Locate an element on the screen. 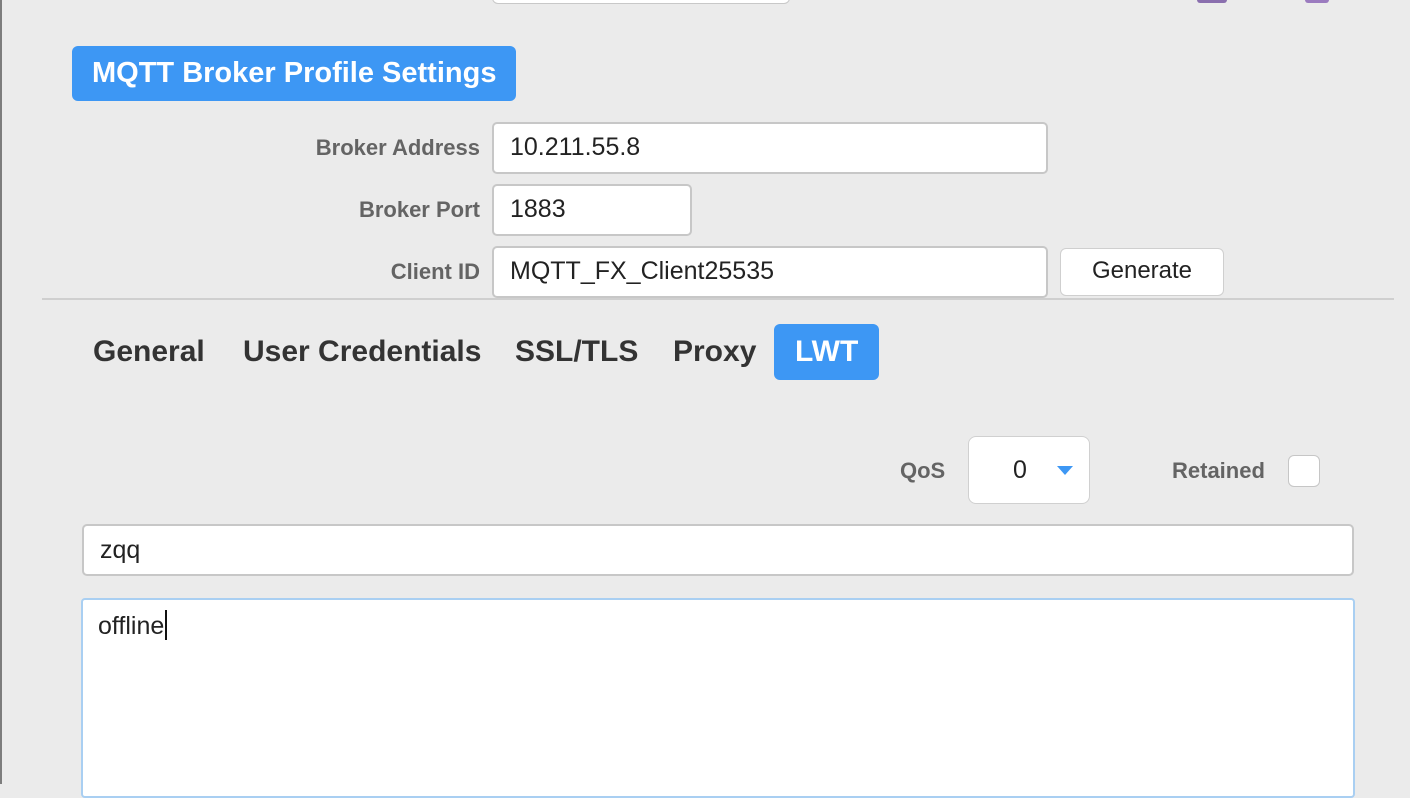  tab-proxy: Proxy is located at coordinates (714, 352).